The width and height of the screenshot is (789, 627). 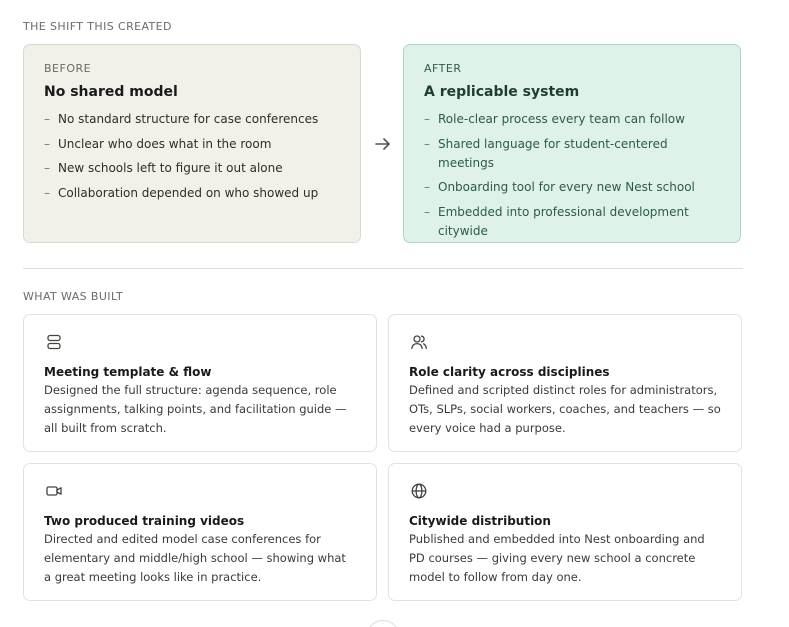 I want to click on section-divider, so click(x=383, y=268).